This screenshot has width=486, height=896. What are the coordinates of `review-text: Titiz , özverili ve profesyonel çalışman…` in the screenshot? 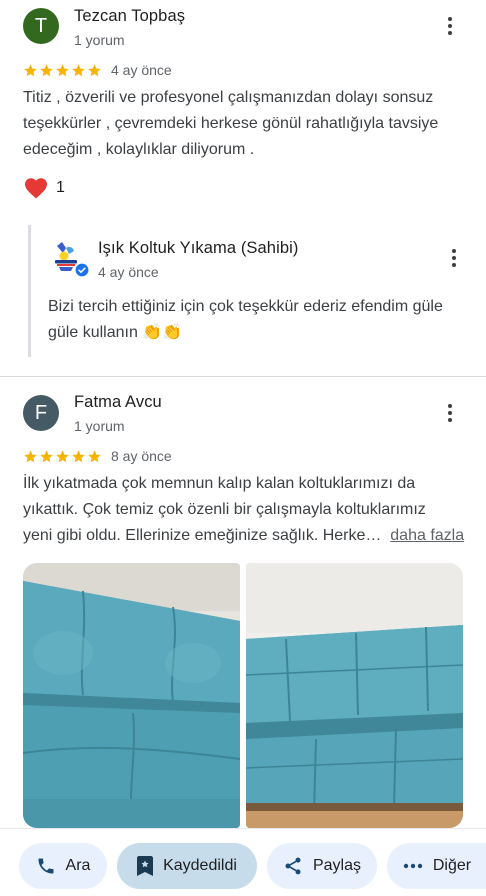 It's located at (231, 123).